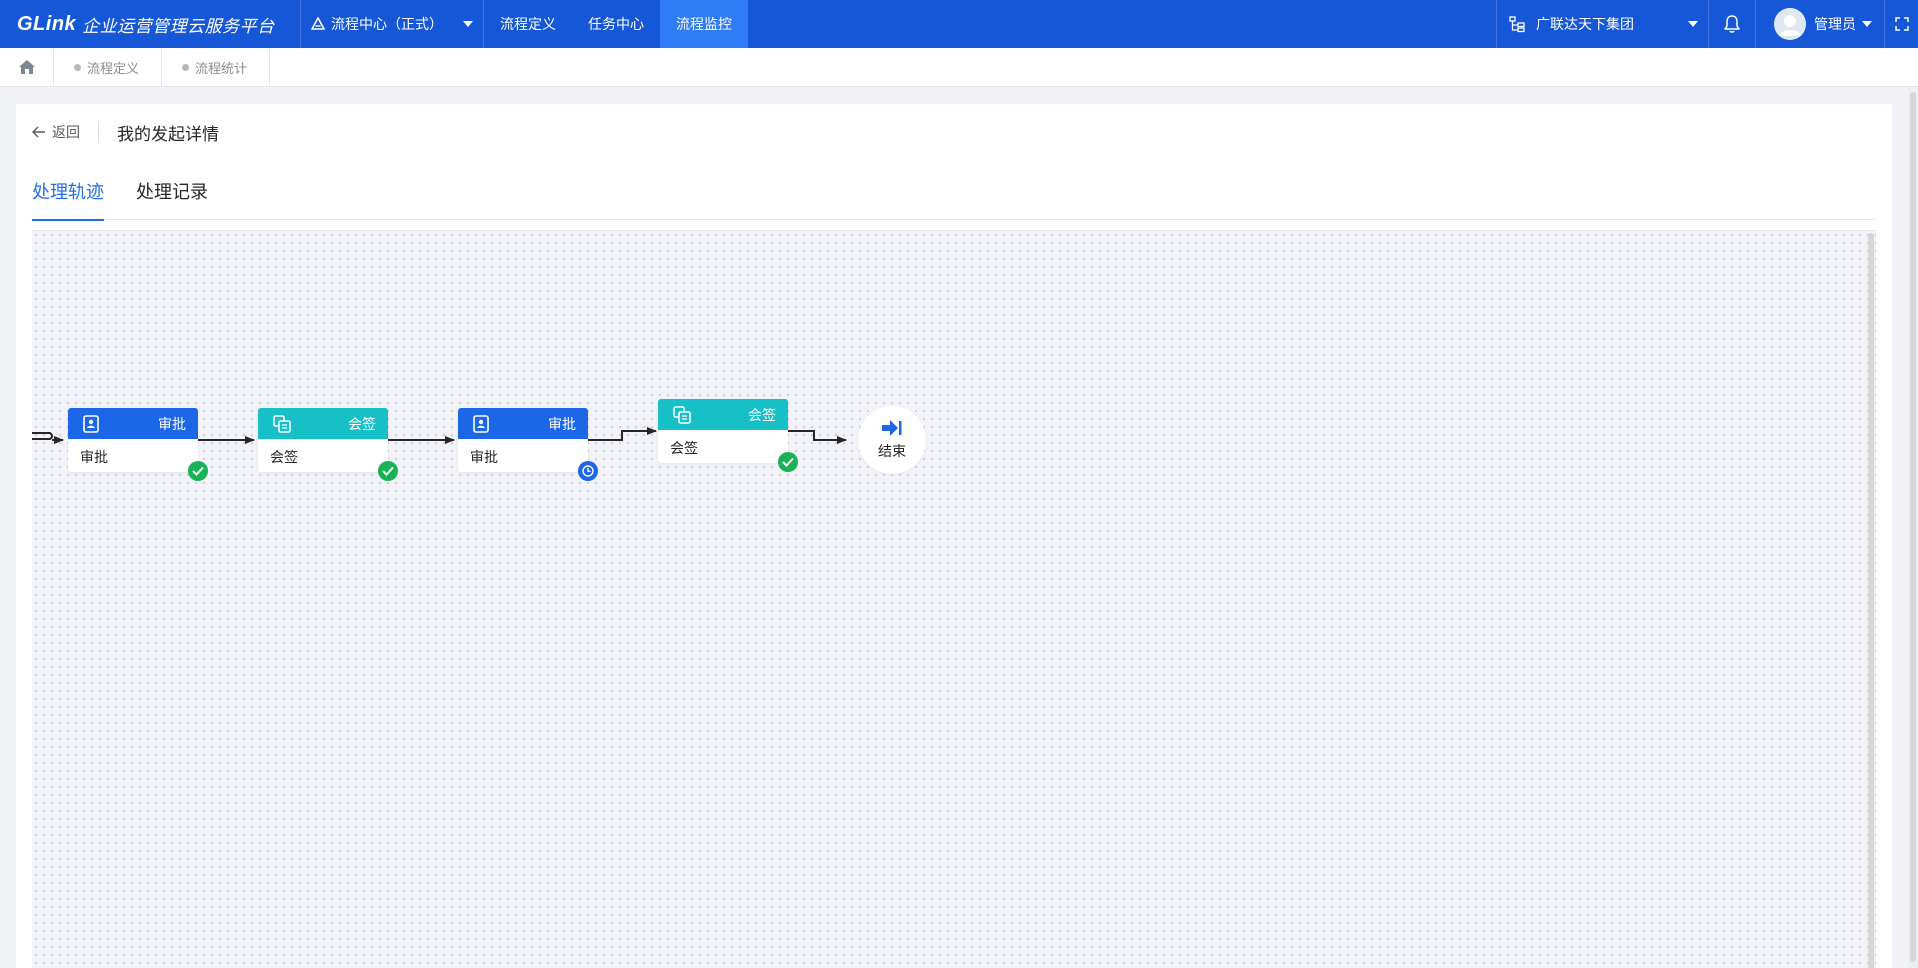  What do you see at coordinates (1871, 600) in the screenshot?
I see `canvas-scrollbar` at bounding box center [1871, 600].